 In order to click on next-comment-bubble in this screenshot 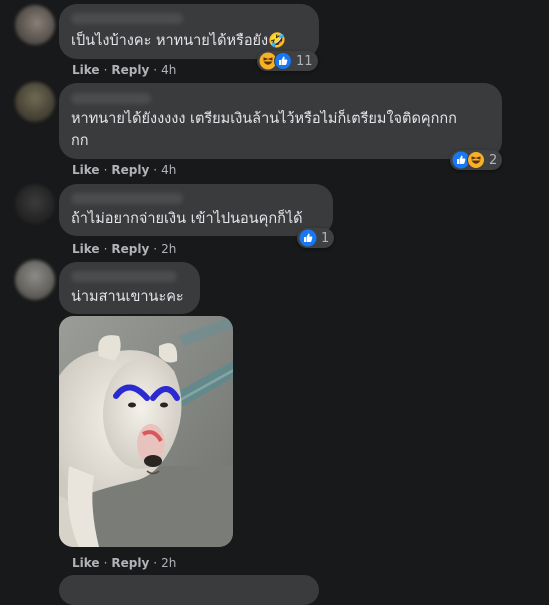, I will do `click(189, 590)`.